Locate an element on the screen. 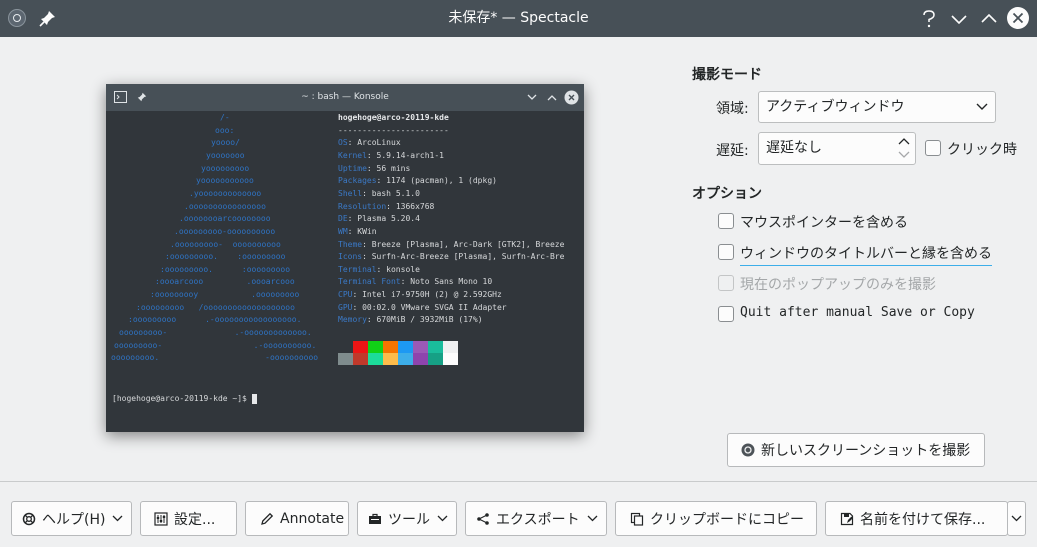  quit-after-save-checkbox is located at coordinates (726, 314).